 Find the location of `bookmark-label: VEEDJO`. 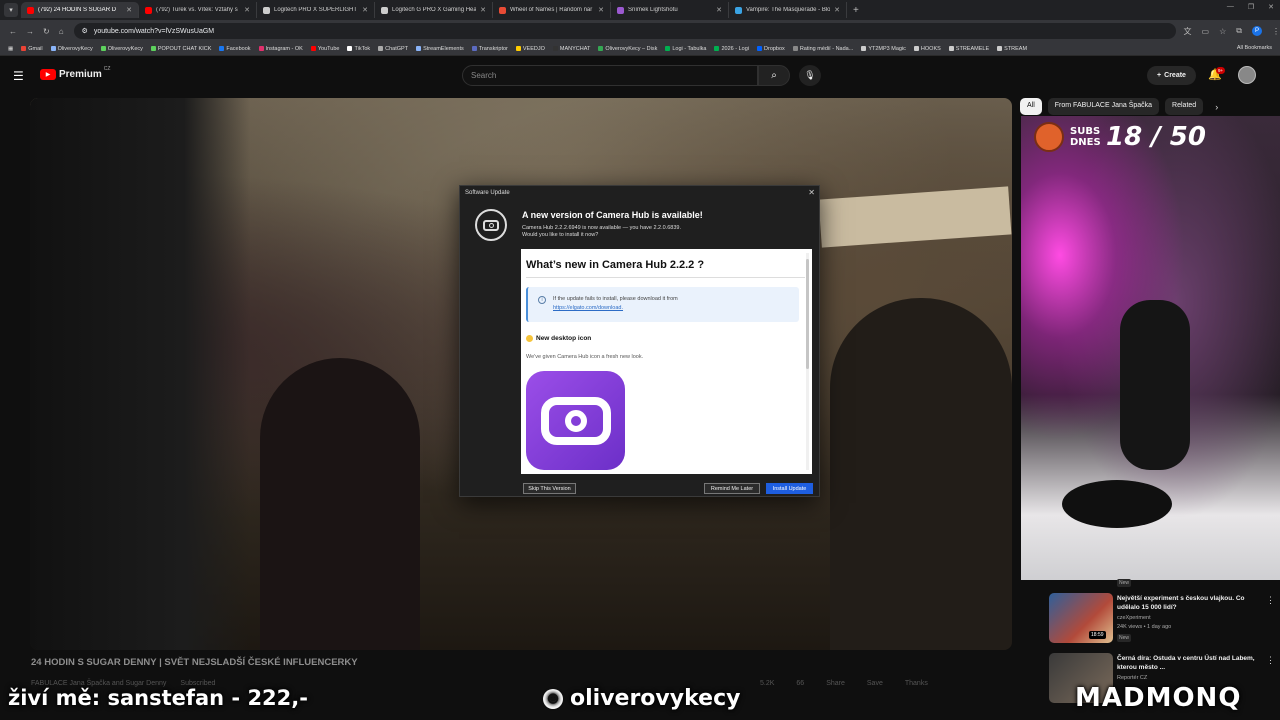

bookmark-label: VEEDJO is located at coordinates (533, 48).